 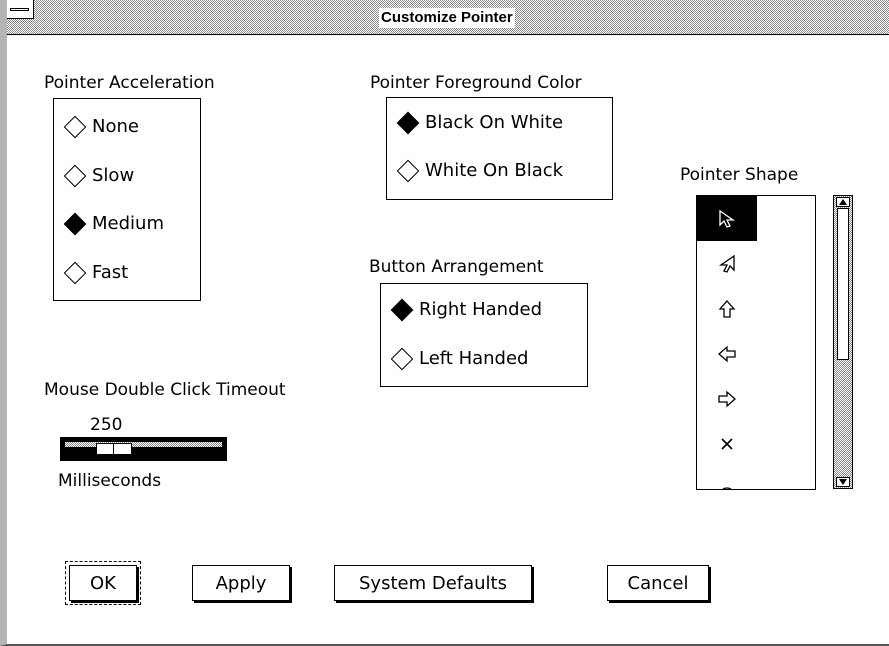 I want to click on pointer-foreground-color-group: Black On White White On Black, so click(x=499, y=148).